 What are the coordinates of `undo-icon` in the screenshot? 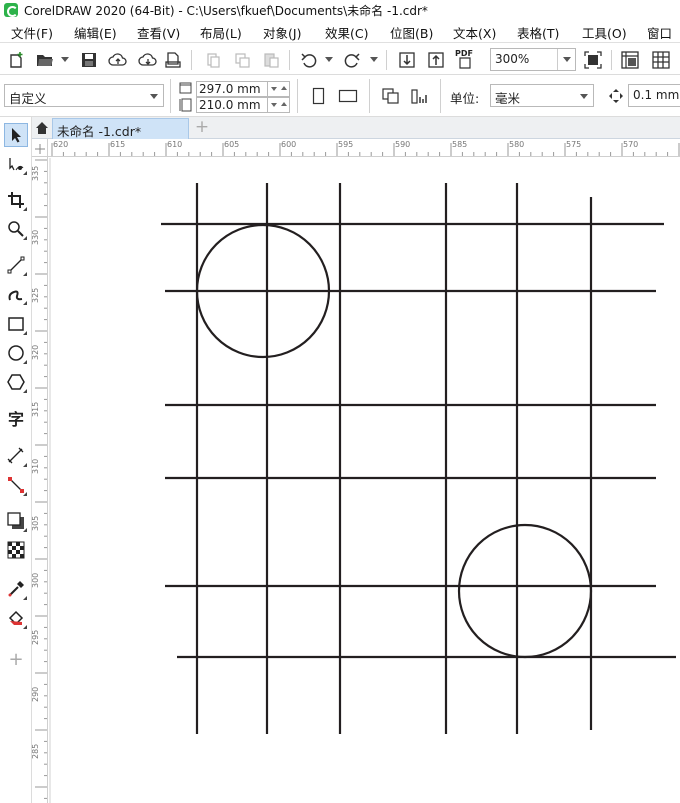 It's located at (309, 60).